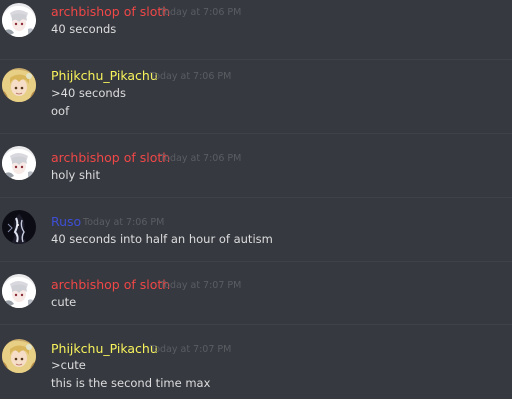  What do you see at coordinates (84, 29) in the screenshot?
I see `message-text: 40 seconds` at bounding box center [84, 29].